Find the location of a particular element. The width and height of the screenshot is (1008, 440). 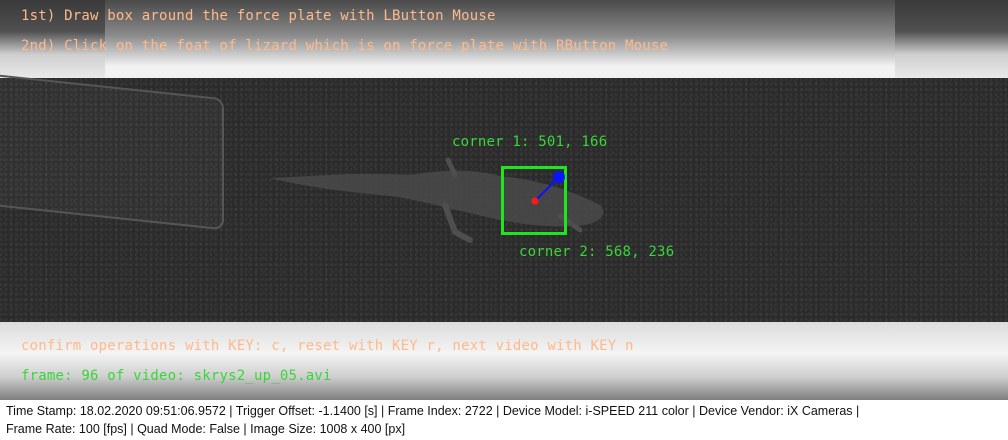

center-point-marker is located at coordinates (535, 201).